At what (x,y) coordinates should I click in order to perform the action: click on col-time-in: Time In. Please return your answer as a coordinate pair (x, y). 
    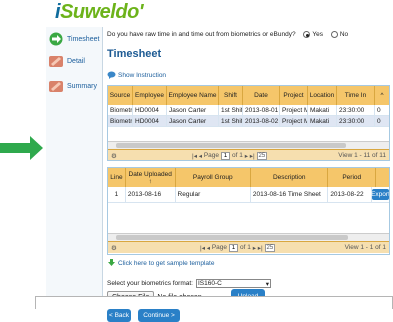
    Looking at the image, I should click on (356, 95).